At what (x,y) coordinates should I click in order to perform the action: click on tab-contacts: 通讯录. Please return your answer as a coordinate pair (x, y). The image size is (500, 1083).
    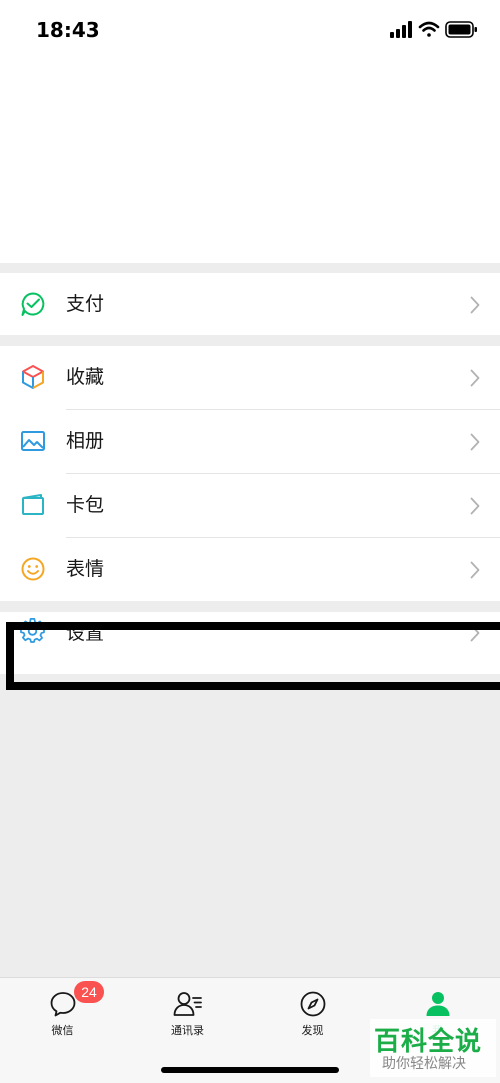
    Looking at the image, I should click on (187, 1013).